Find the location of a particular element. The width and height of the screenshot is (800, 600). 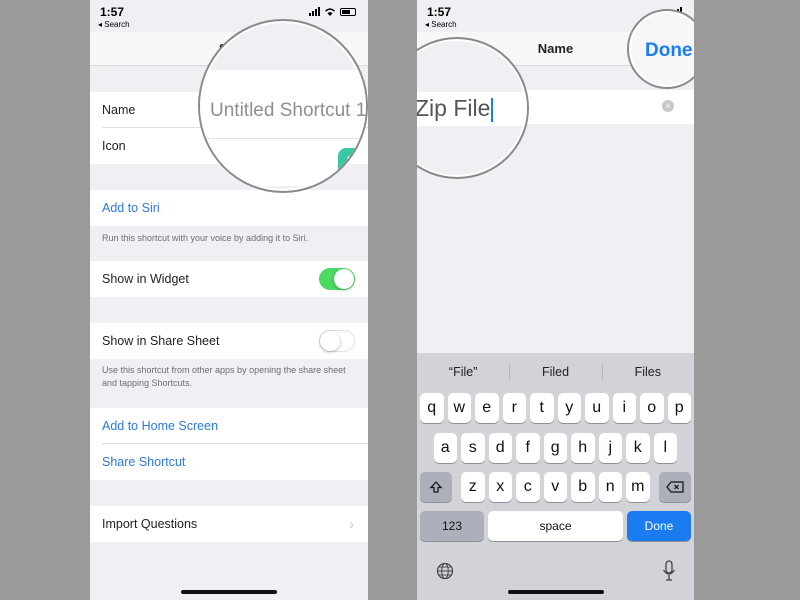

shift-icon is located at coordinates (436, 487).